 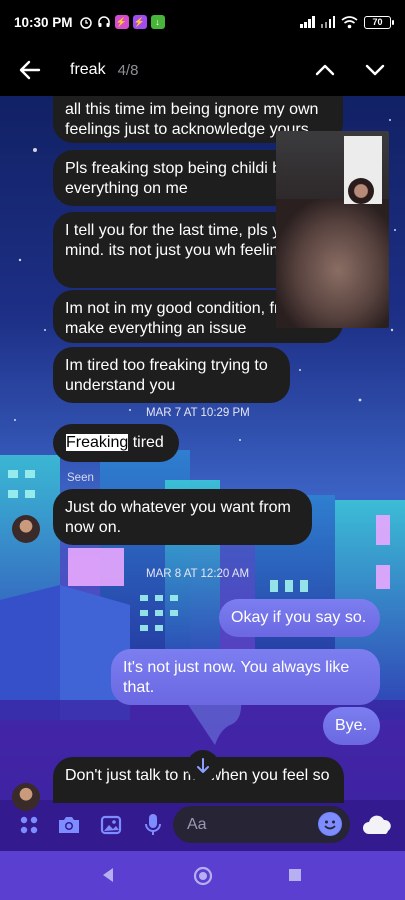 I want to click on sent-message-bubble: Bye., so click(x=351, y=726).